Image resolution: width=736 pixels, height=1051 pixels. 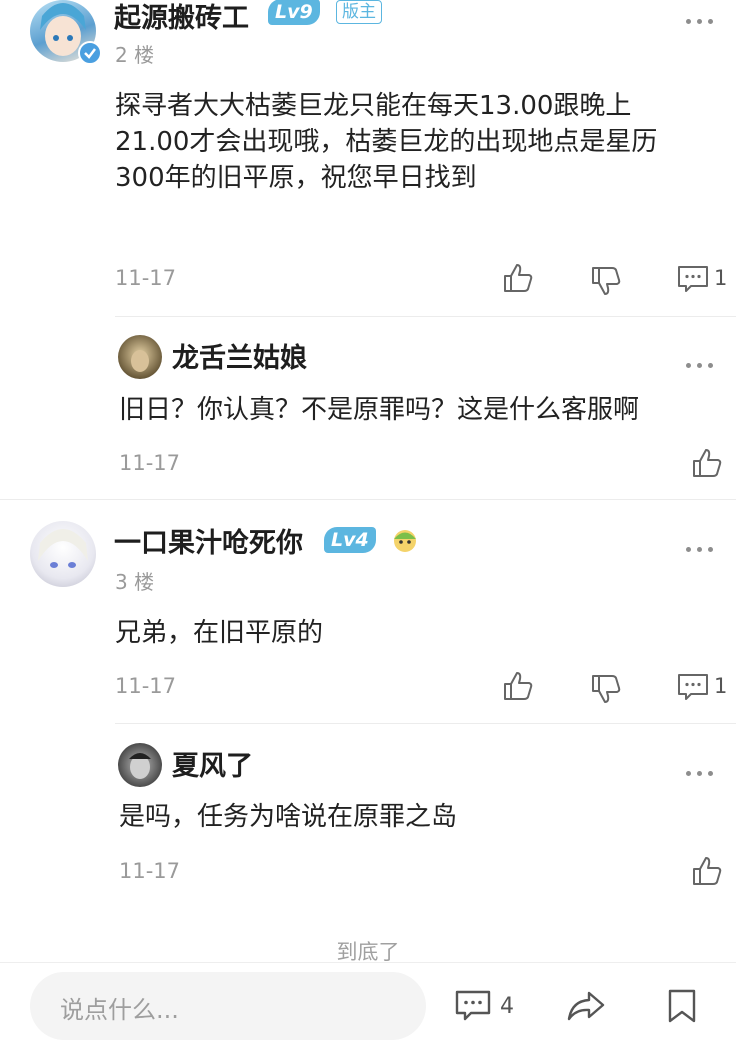 I want to click on bookmark-icon, so click(x=682, y=1006).